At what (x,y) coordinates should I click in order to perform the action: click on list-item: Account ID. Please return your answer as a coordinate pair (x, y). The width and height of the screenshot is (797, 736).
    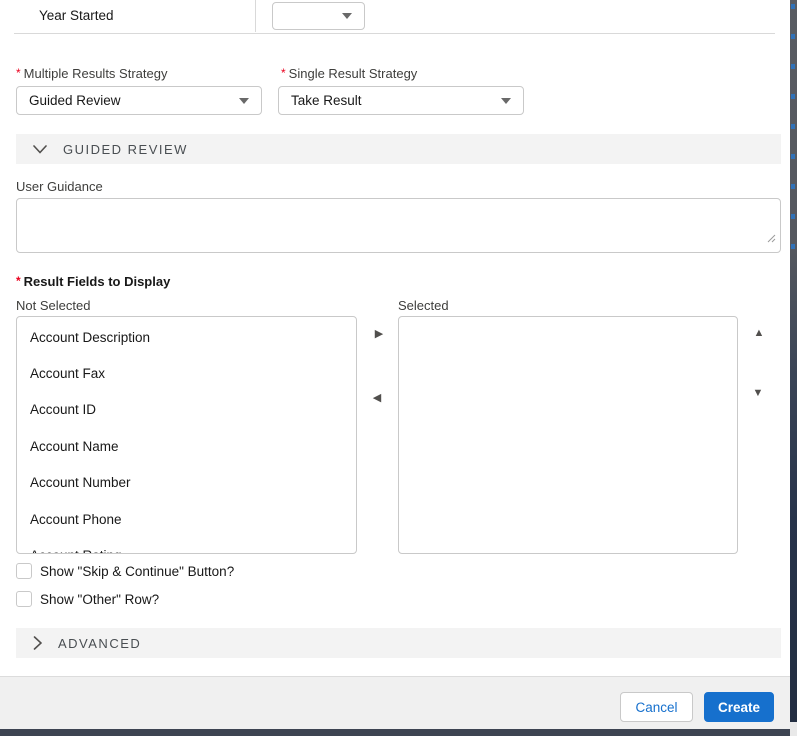
    Looking at the image, I should click on (186, 410).